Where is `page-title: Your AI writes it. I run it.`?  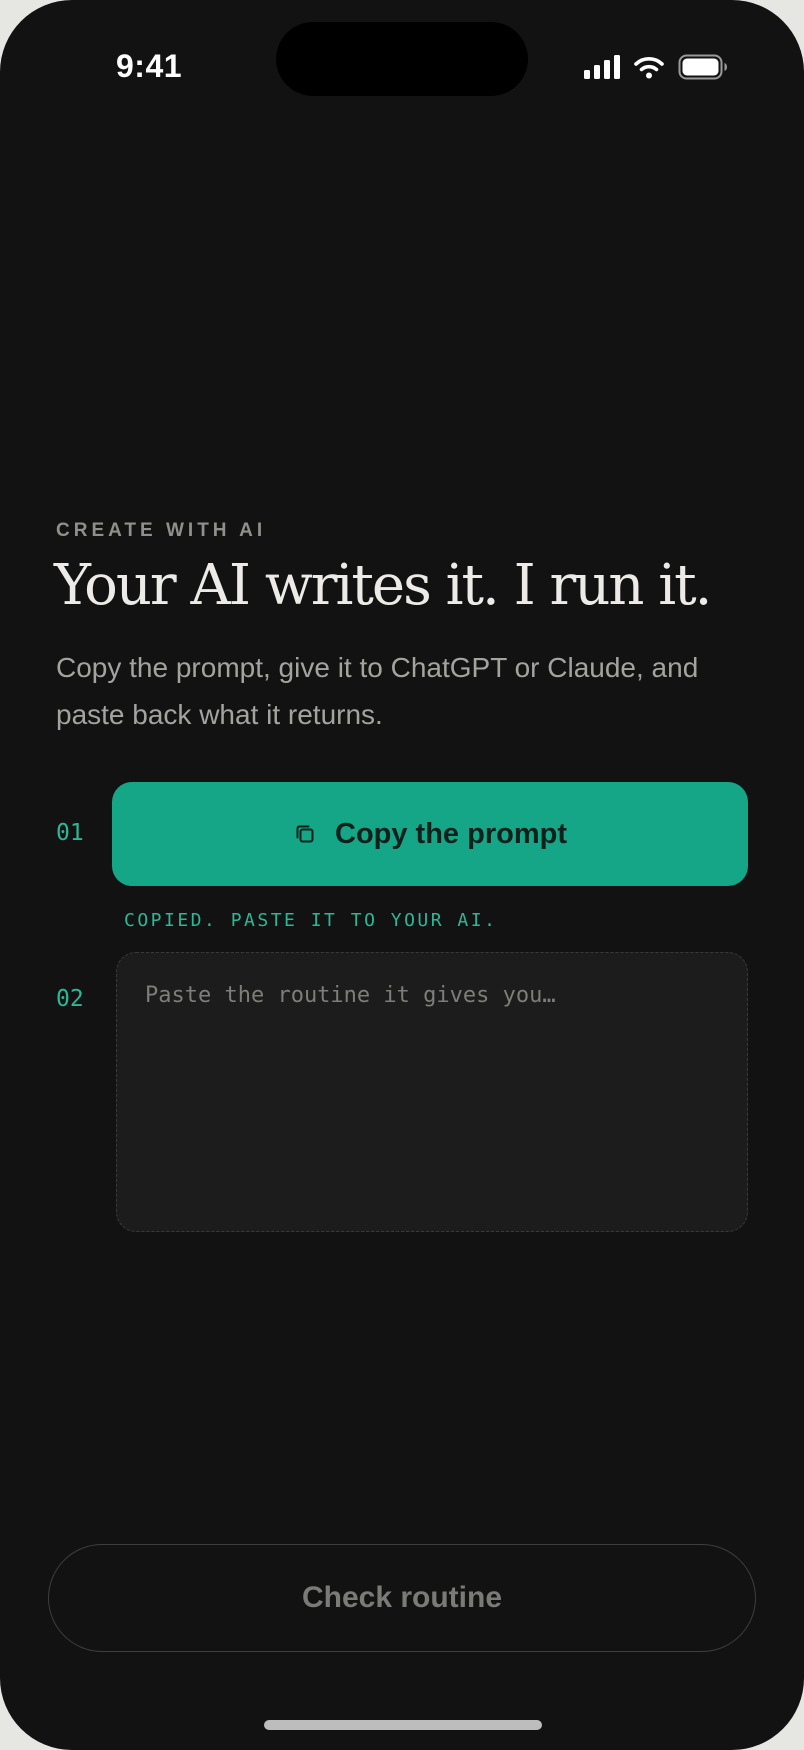 page-title: Your AI writes it. I run it. is located at coordinates (383, 585).